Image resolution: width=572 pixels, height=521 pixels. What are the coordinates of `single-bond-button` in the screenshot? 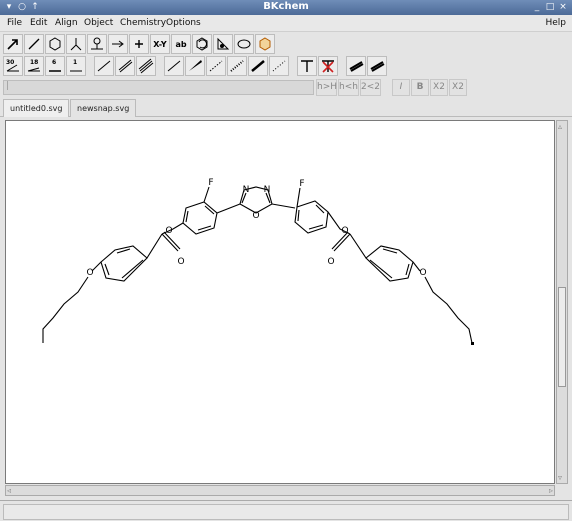 It's located at (104, 66).